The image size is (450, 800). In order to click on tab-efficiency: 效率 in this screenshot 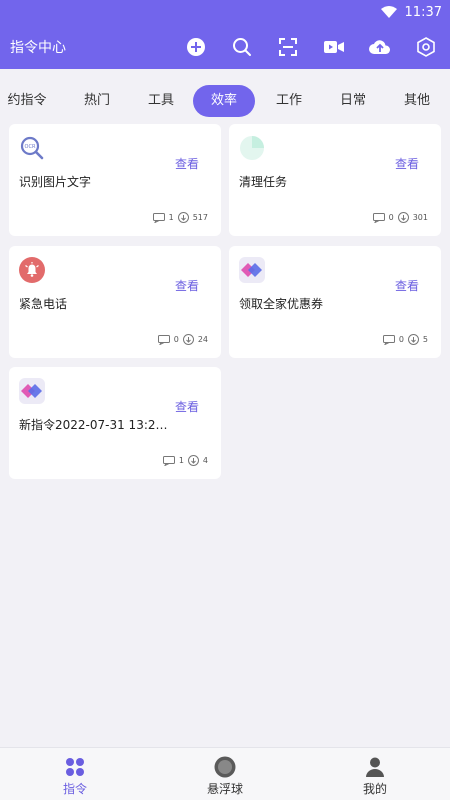, I will do `click(224, 101)`.